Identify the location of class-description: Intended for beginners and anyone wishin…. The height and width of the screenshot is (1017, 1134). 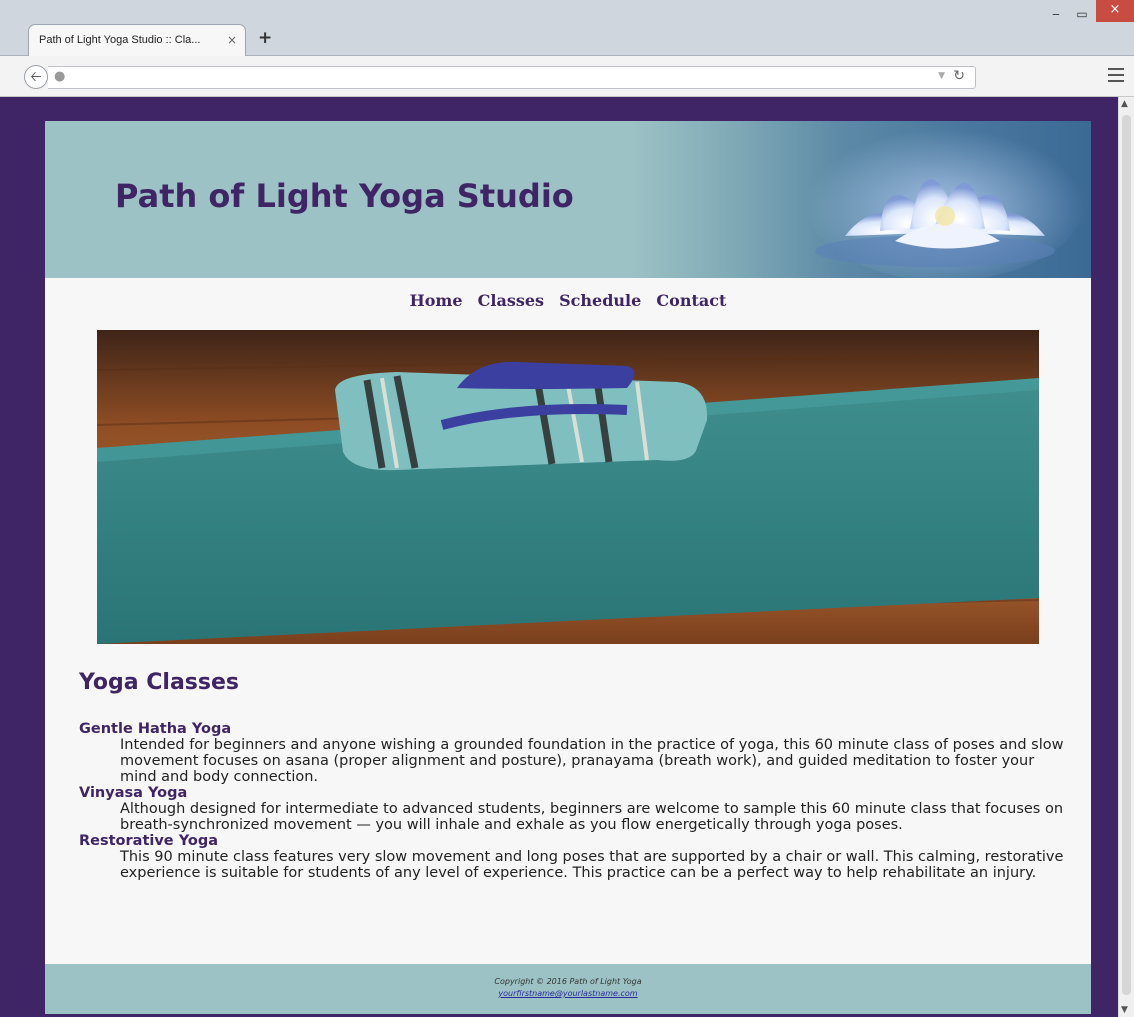
(592, 761).